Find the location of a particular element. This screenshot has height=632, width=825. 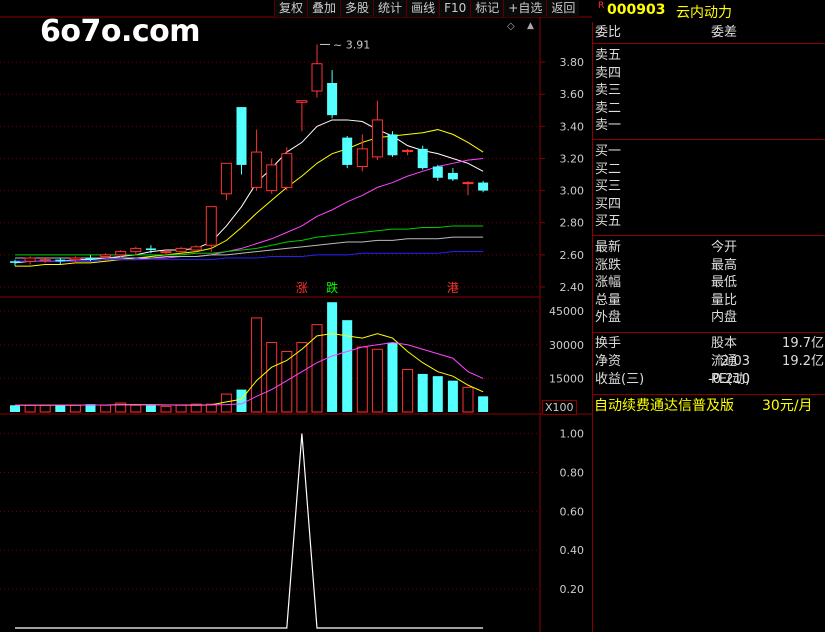

stats-row: 涨幅 最低 is located at coordinates (709, 283).